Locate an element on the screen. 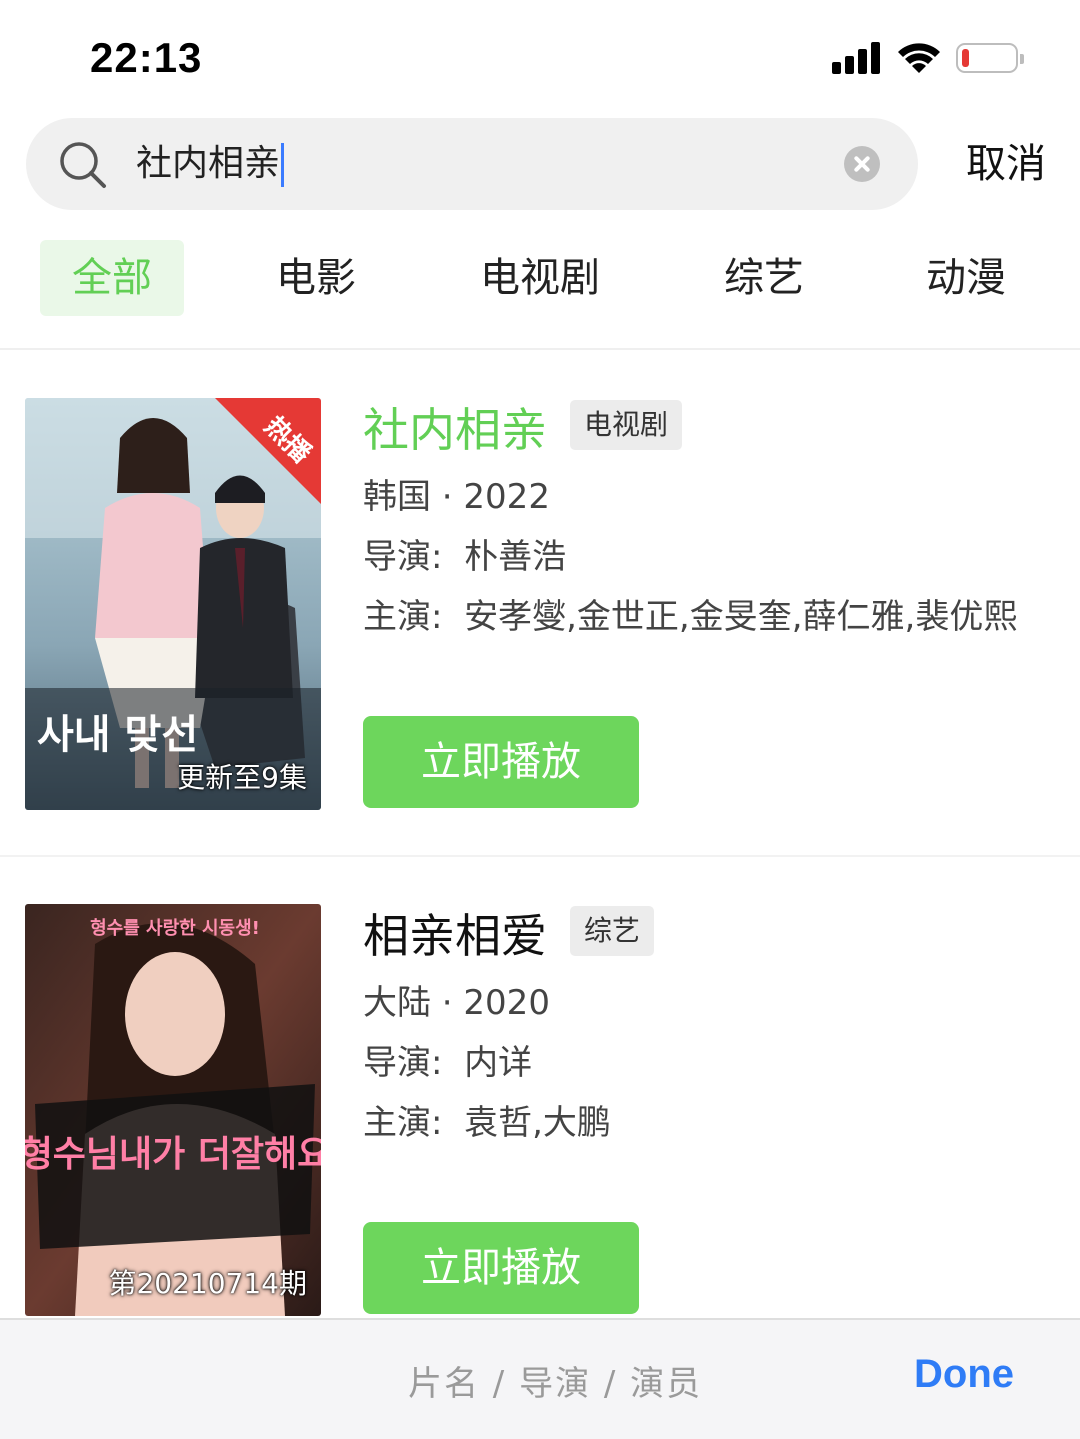  text-caret is located at coordinates (283, 165).